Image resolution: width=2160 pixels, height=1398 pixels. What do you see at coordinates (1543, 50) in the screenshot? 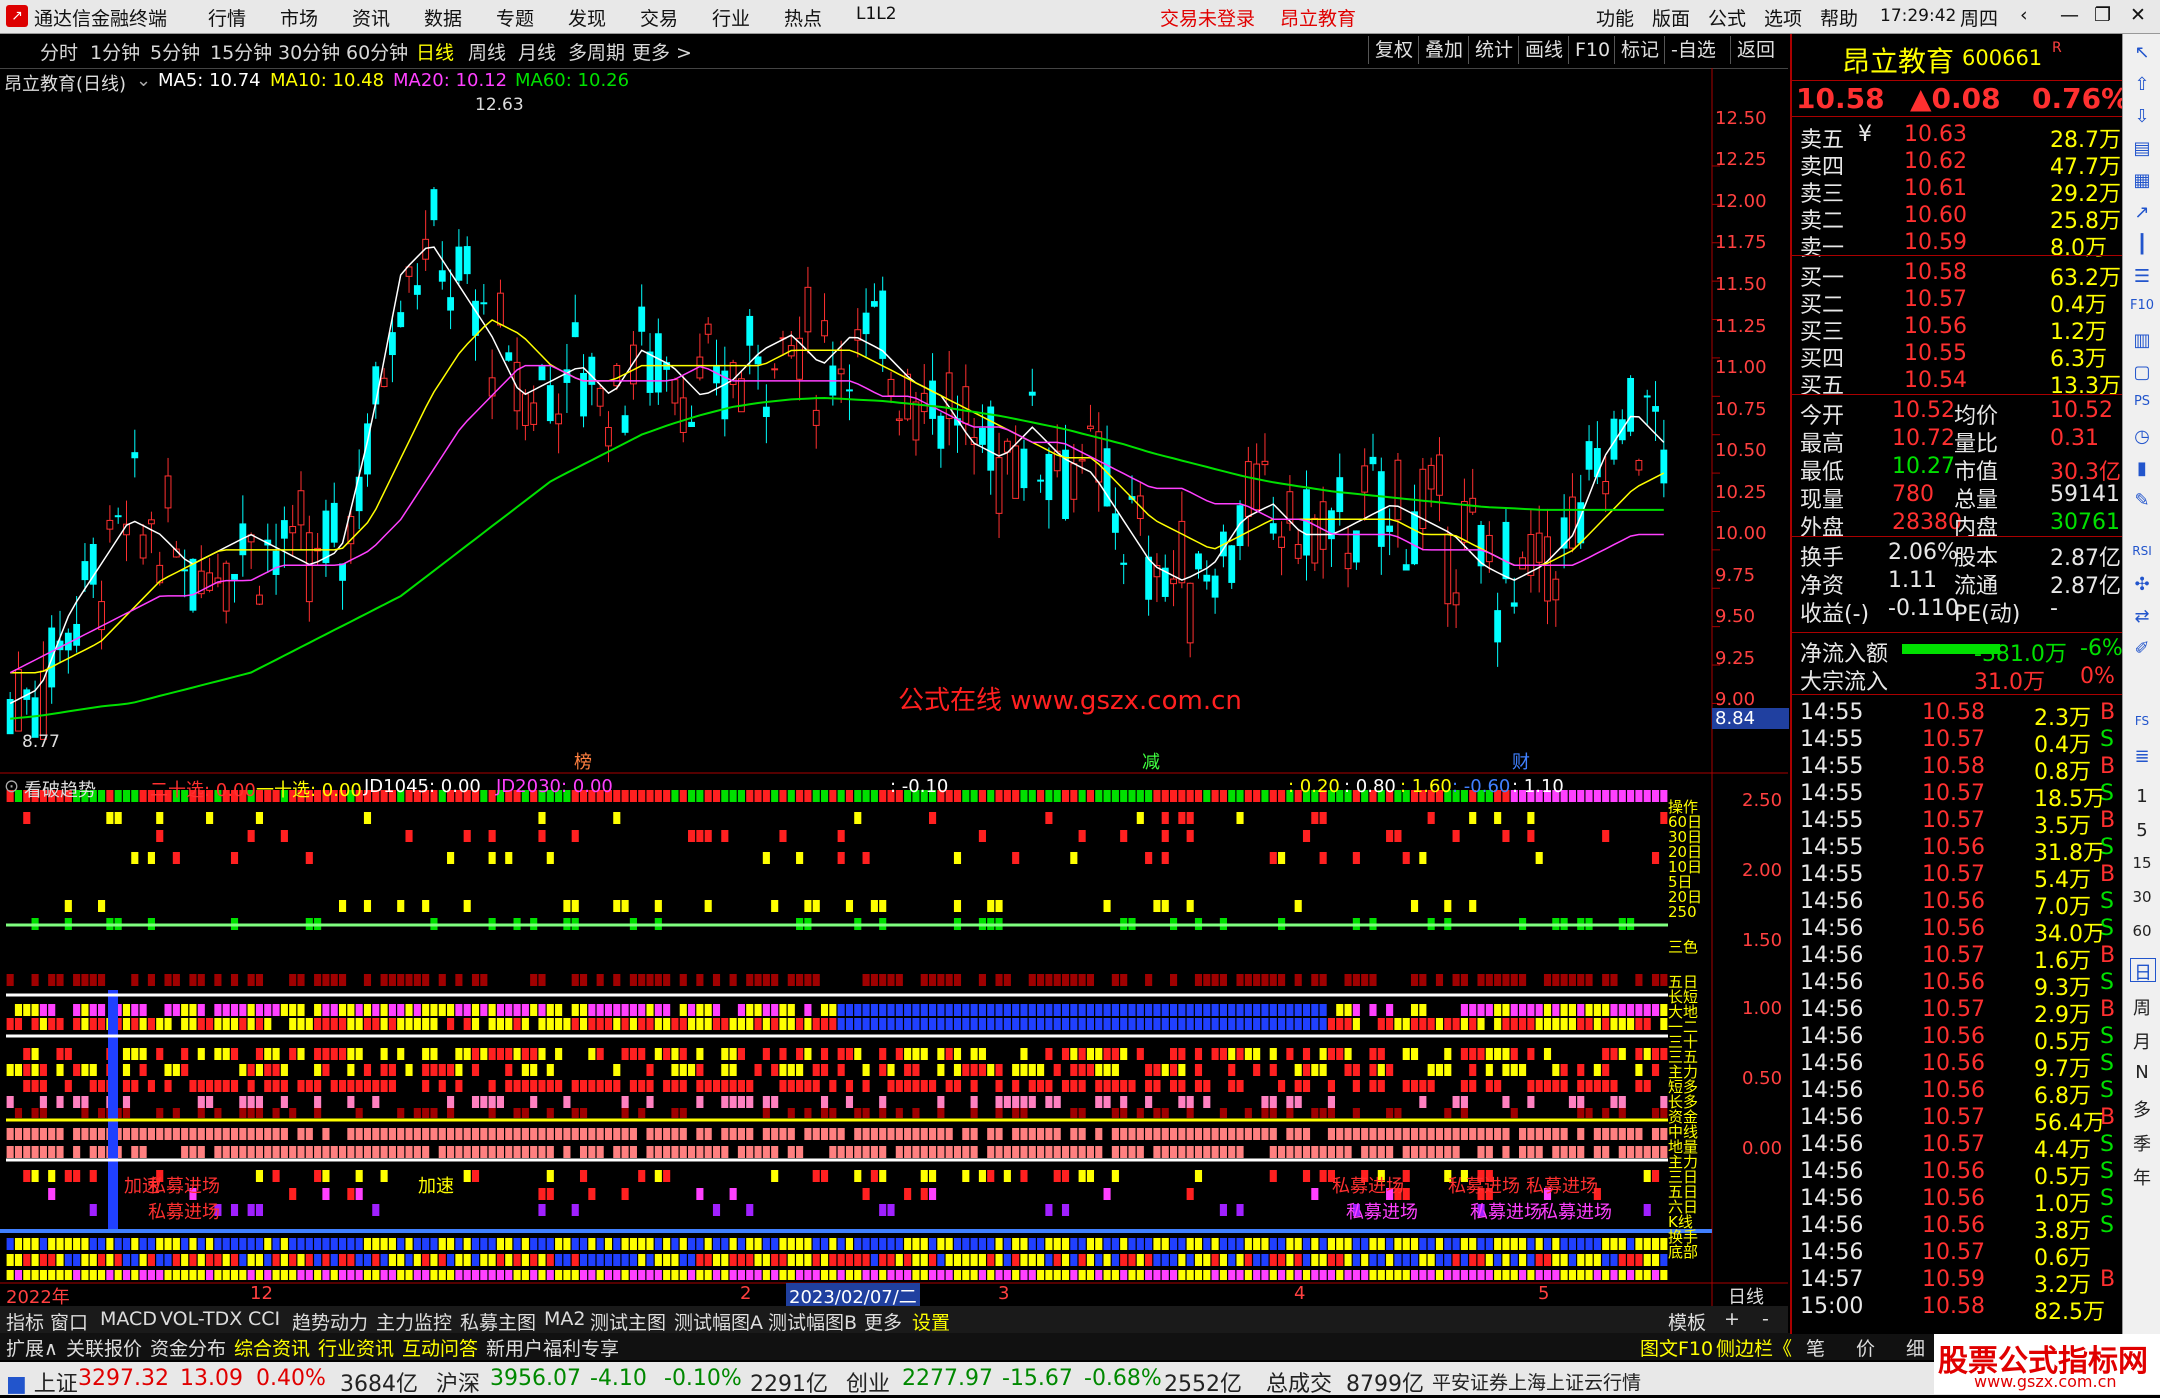
I see `btn-huaxian: 画线` at bounding box center [1543, 50].